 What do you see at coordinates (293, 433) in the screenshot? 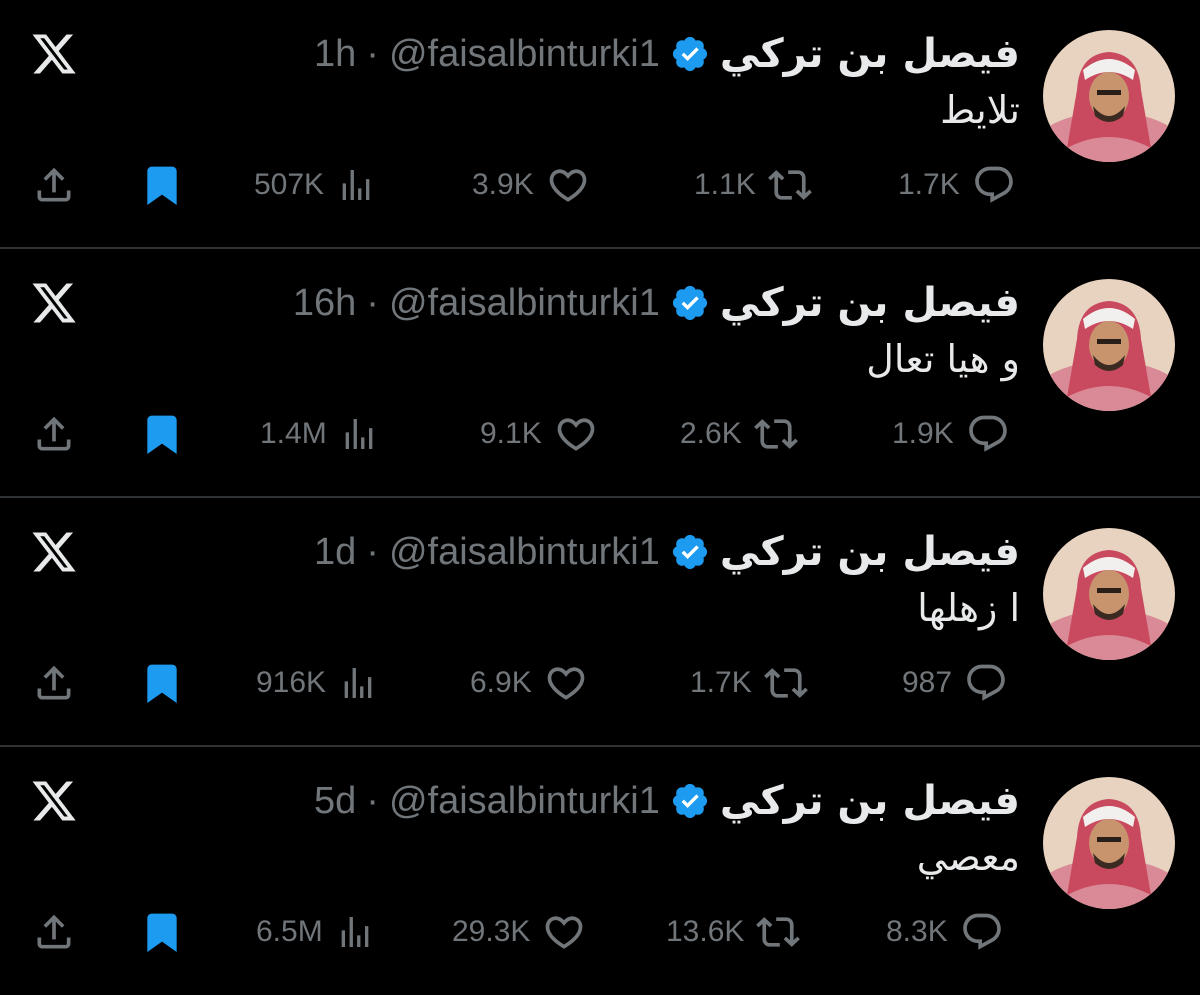
I see `views-count: 1.4M` at bounding box center [293, 433].